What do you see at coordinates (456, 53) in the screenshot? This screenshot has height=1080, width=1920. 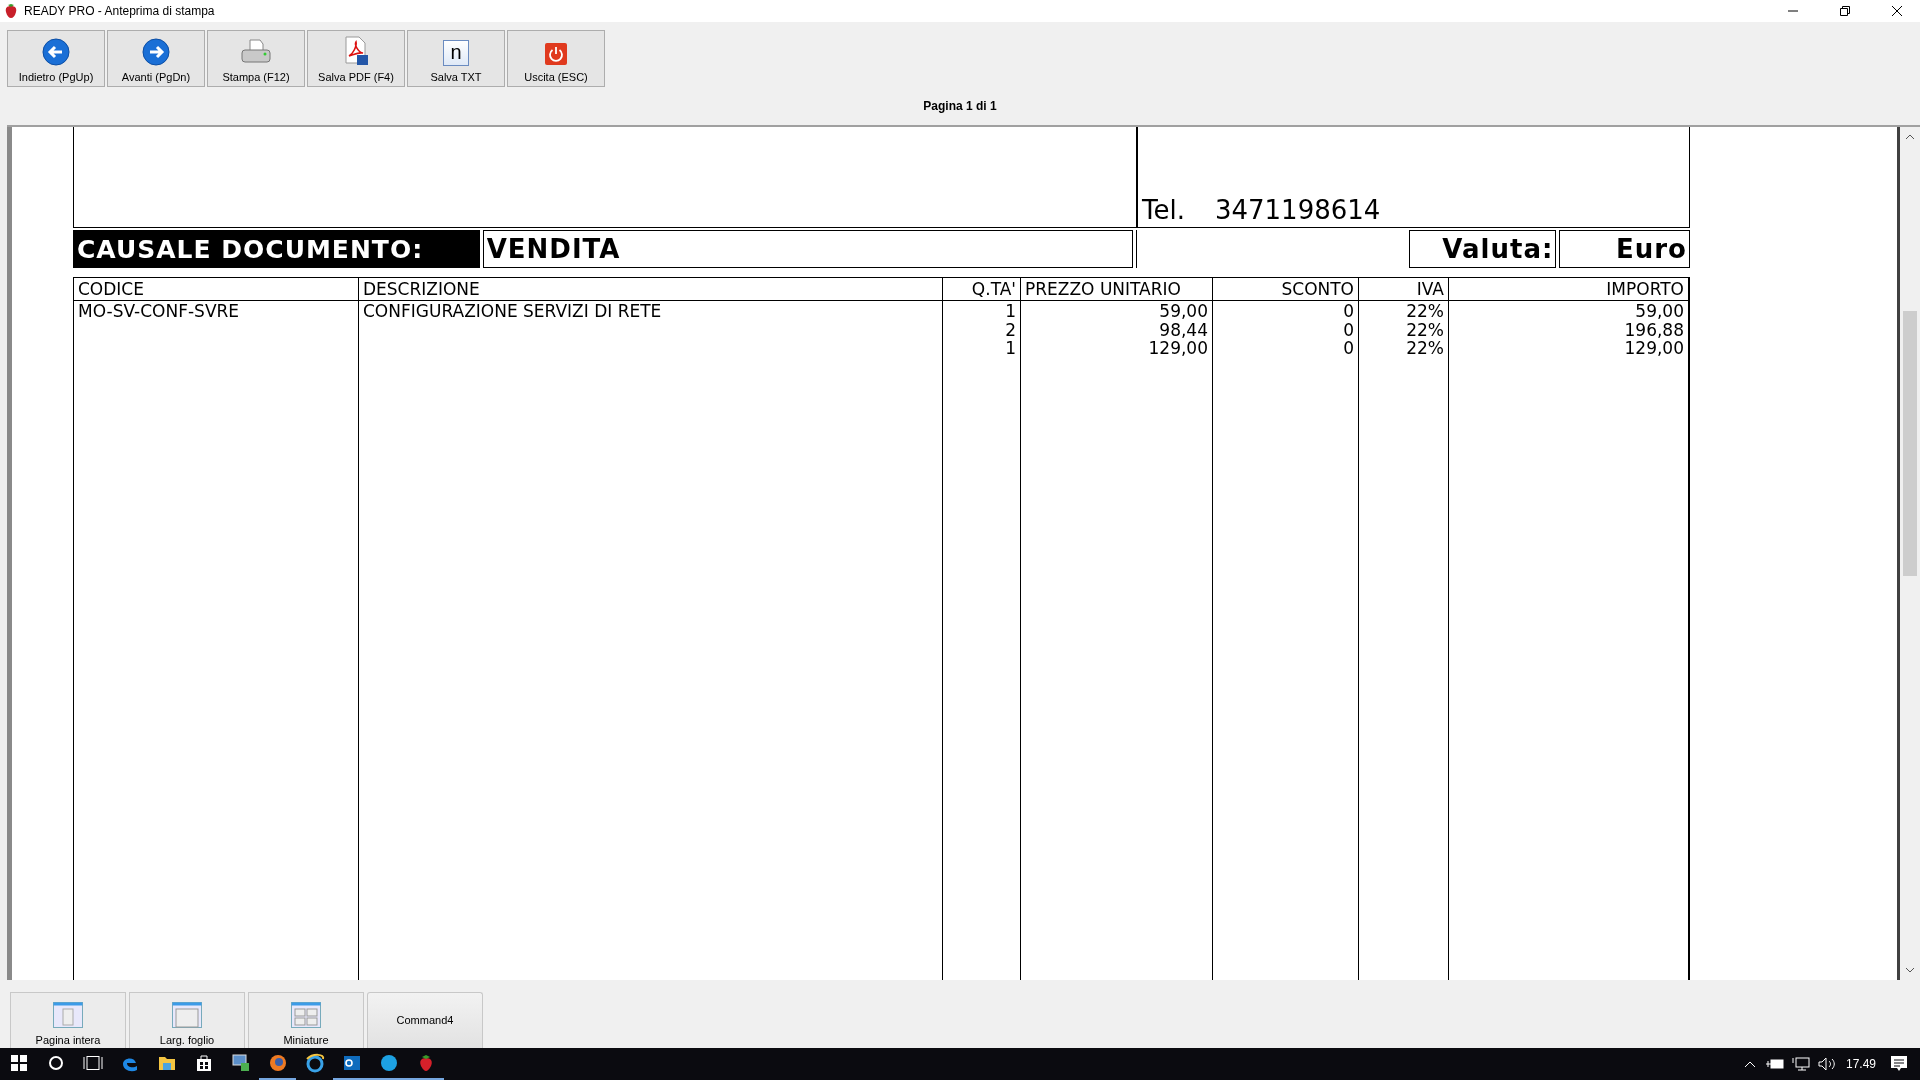 I see `letter-n-icon: n` at bounding box center [456, 53].